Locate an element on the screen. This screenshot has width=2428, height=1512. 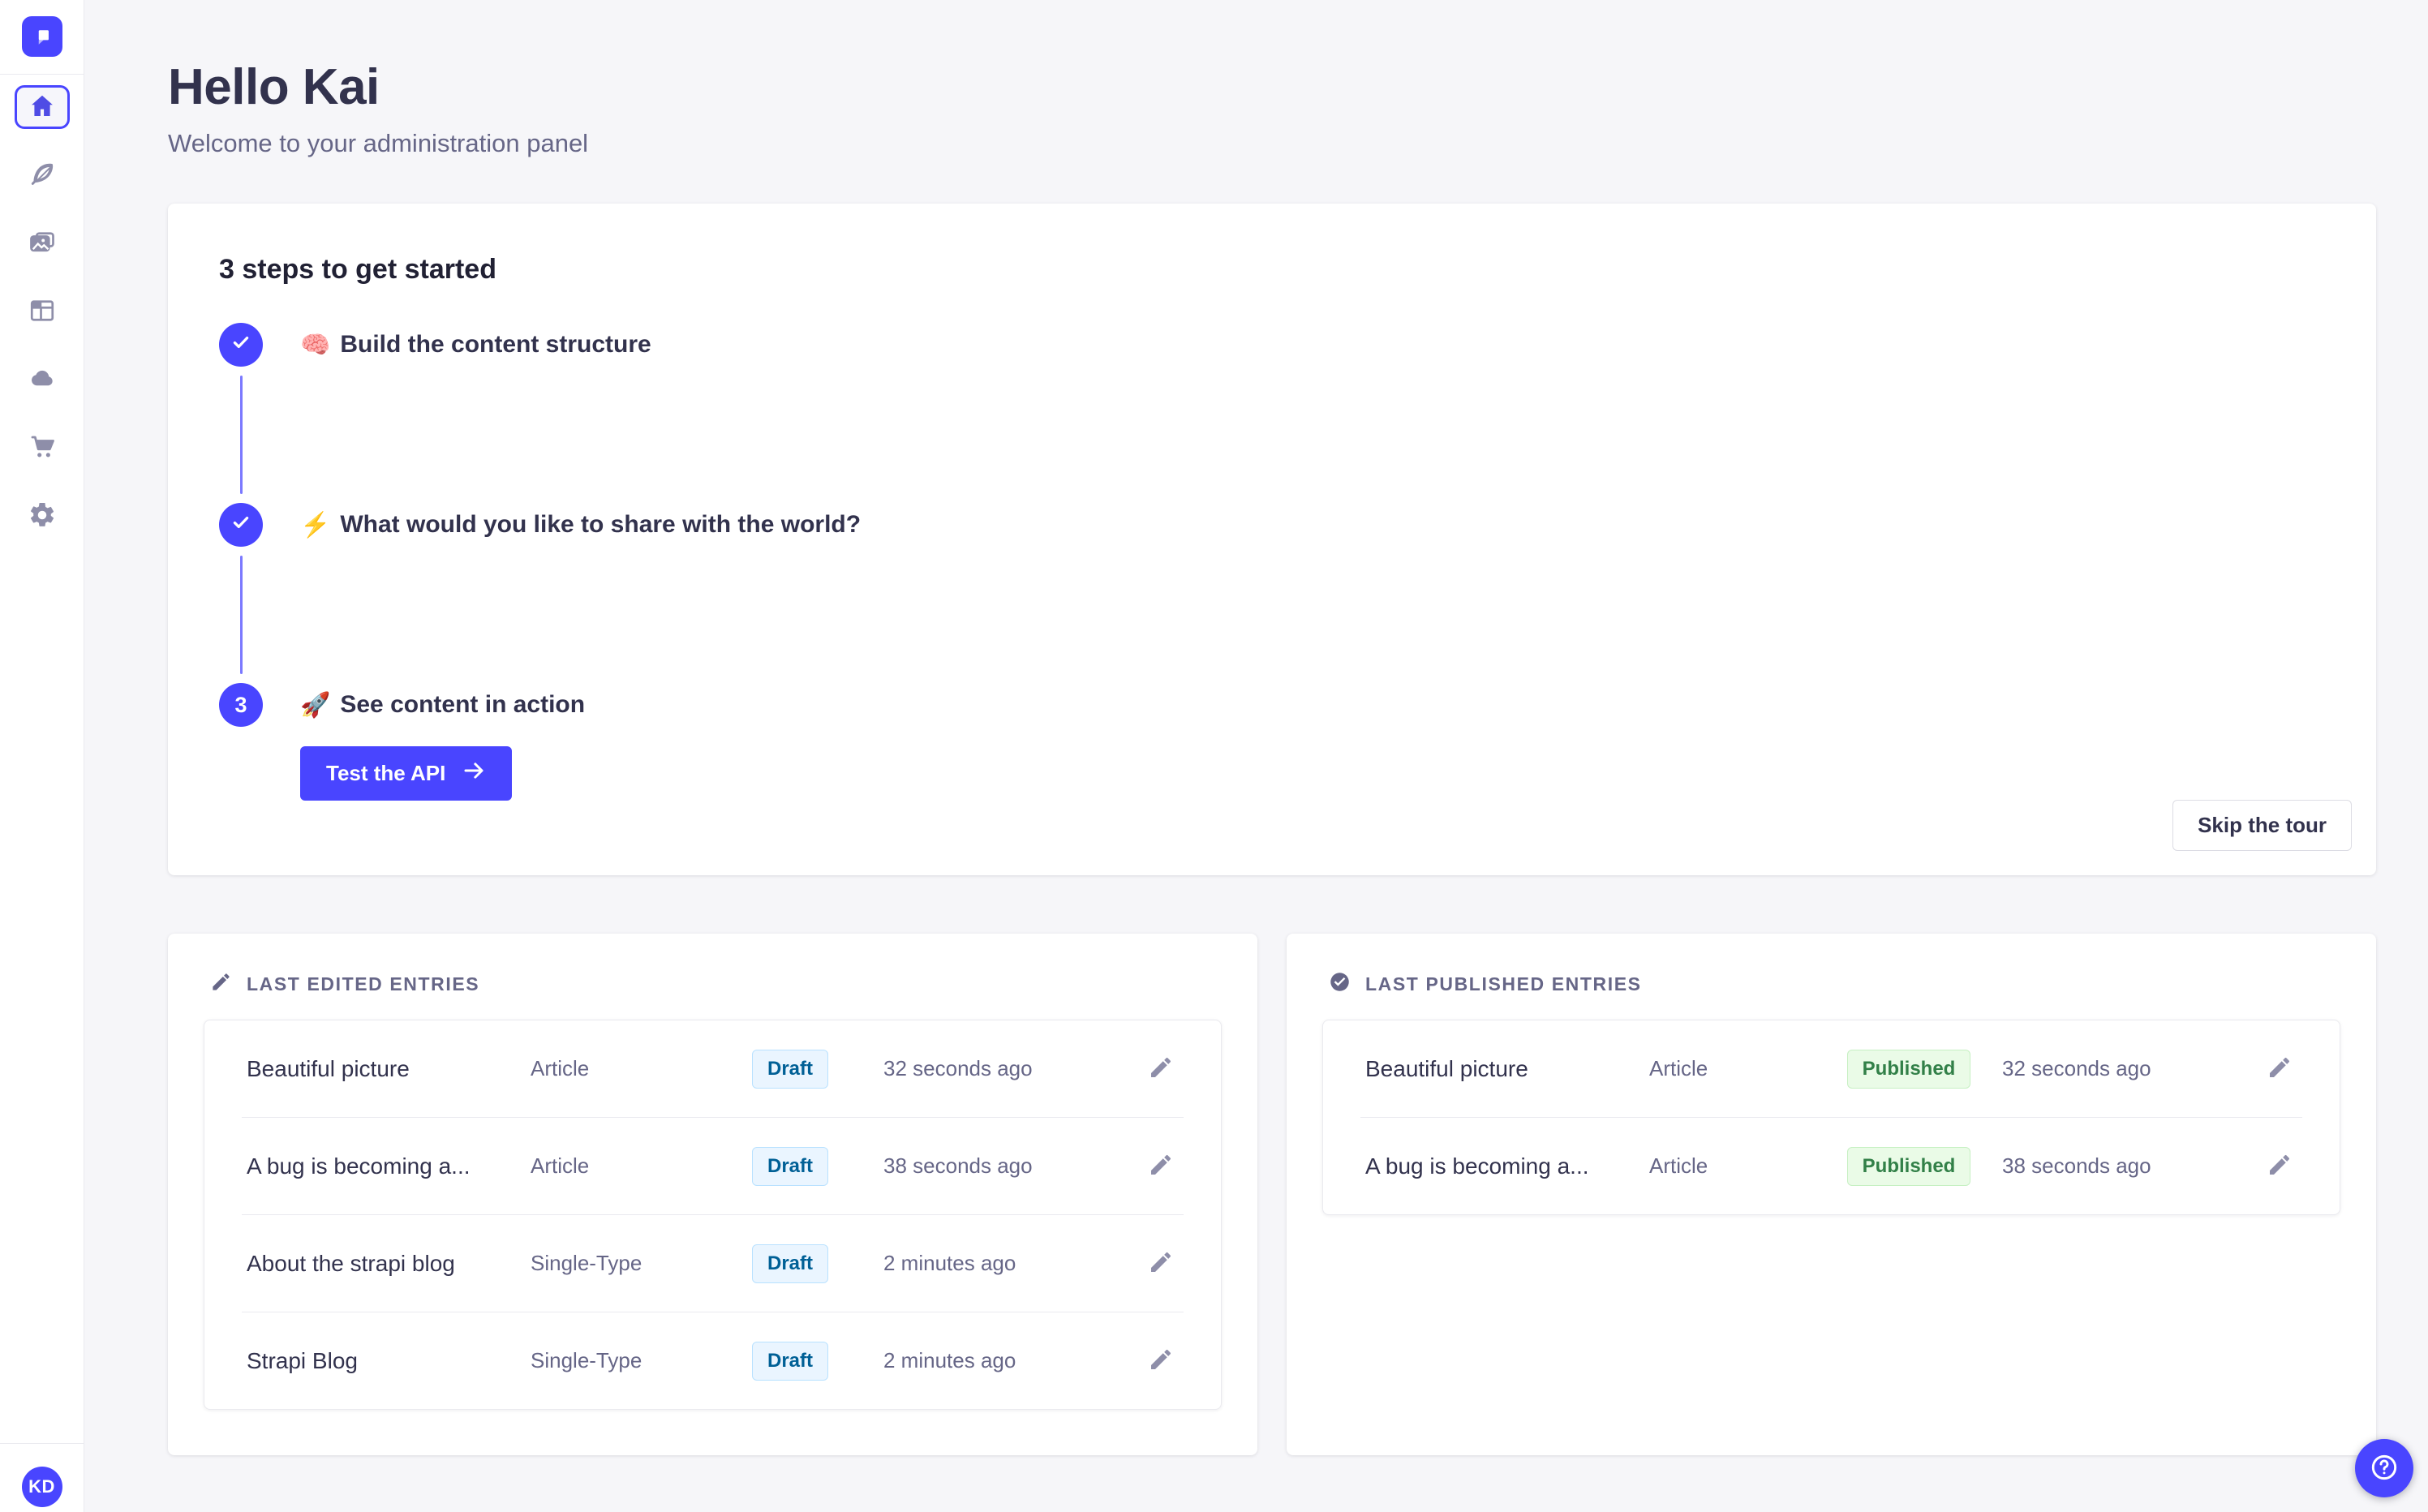
step-3-action: Test the API is located at coordinates (1312, 773).